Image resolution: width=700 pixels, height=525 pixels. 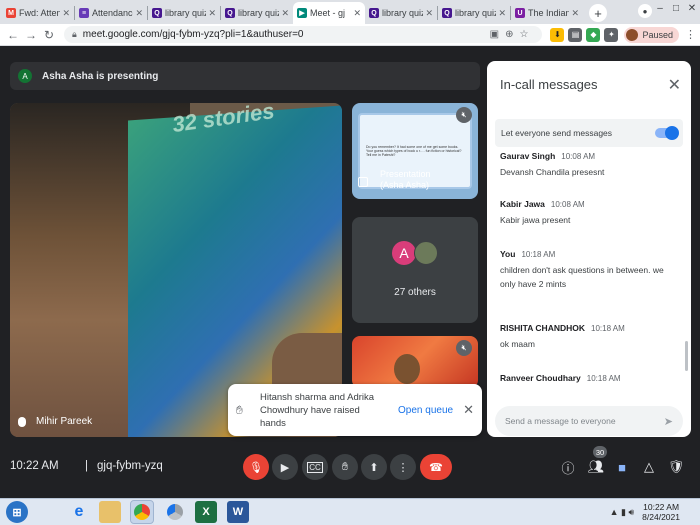 What do you see at coordinates (547, 13) in the screenshot?
I see `browser-tab: UThe Indian Sc✕` at bounding box center [547, 13].